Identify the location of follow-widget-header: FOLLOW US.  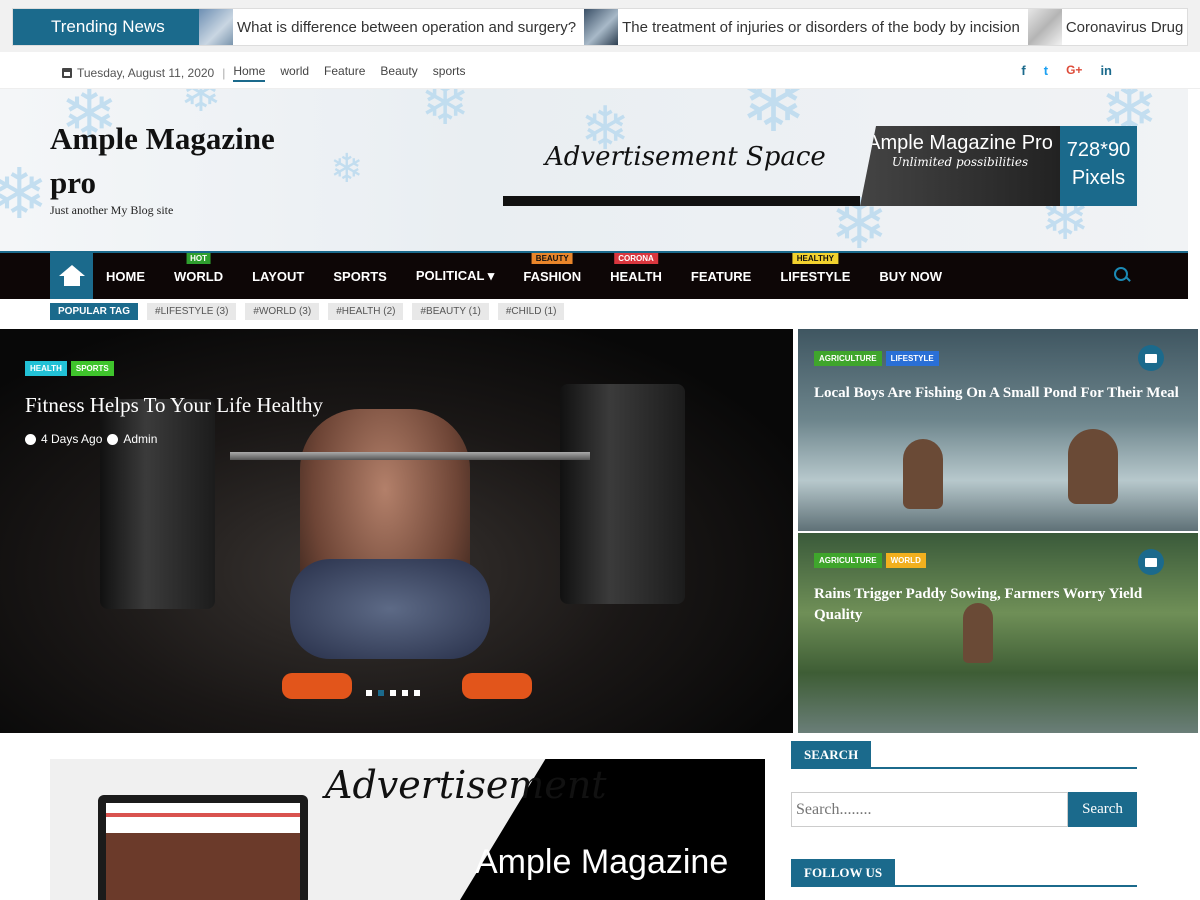
(964, 873).